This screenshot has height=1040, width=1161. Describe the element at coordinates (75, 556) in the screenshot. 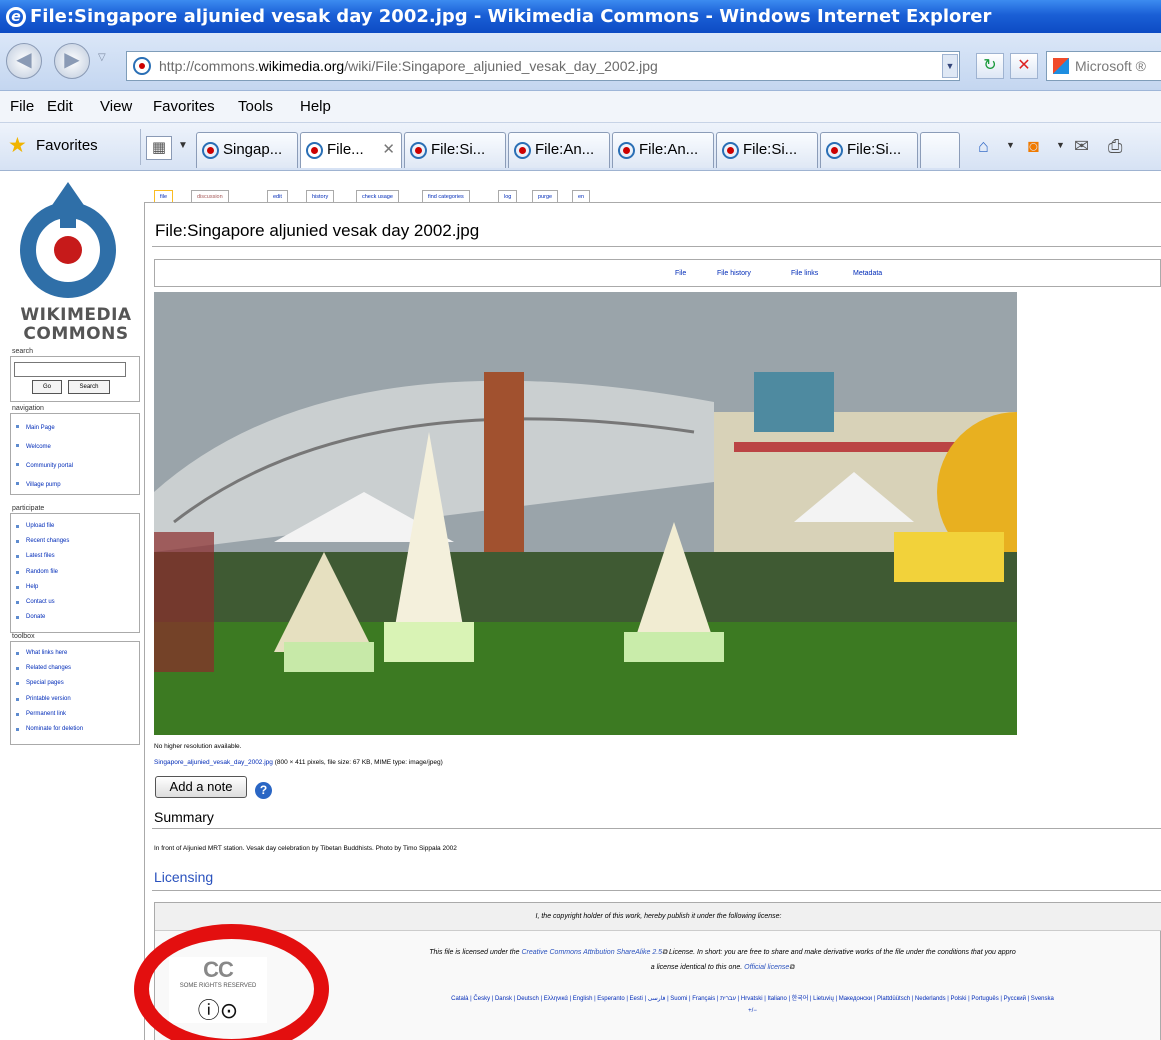

I see `sidebar-item-latest-files: Latest files` at that location.